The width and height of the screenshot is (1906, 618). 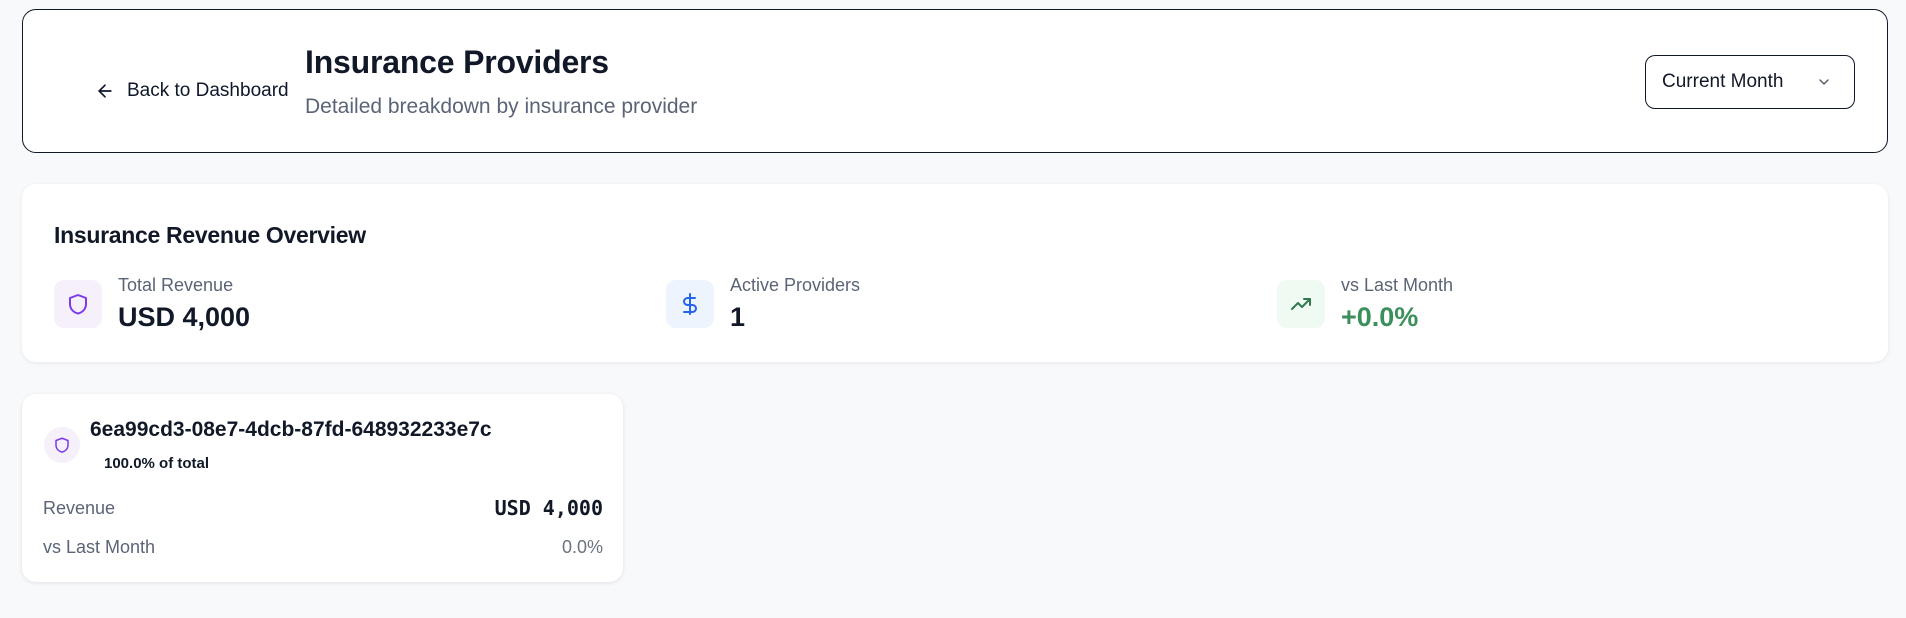 What do you see at coordinates (1380, 317) in the screenshot?
I see `stat-value: +0.0%` at bounding box center [1380, 317].